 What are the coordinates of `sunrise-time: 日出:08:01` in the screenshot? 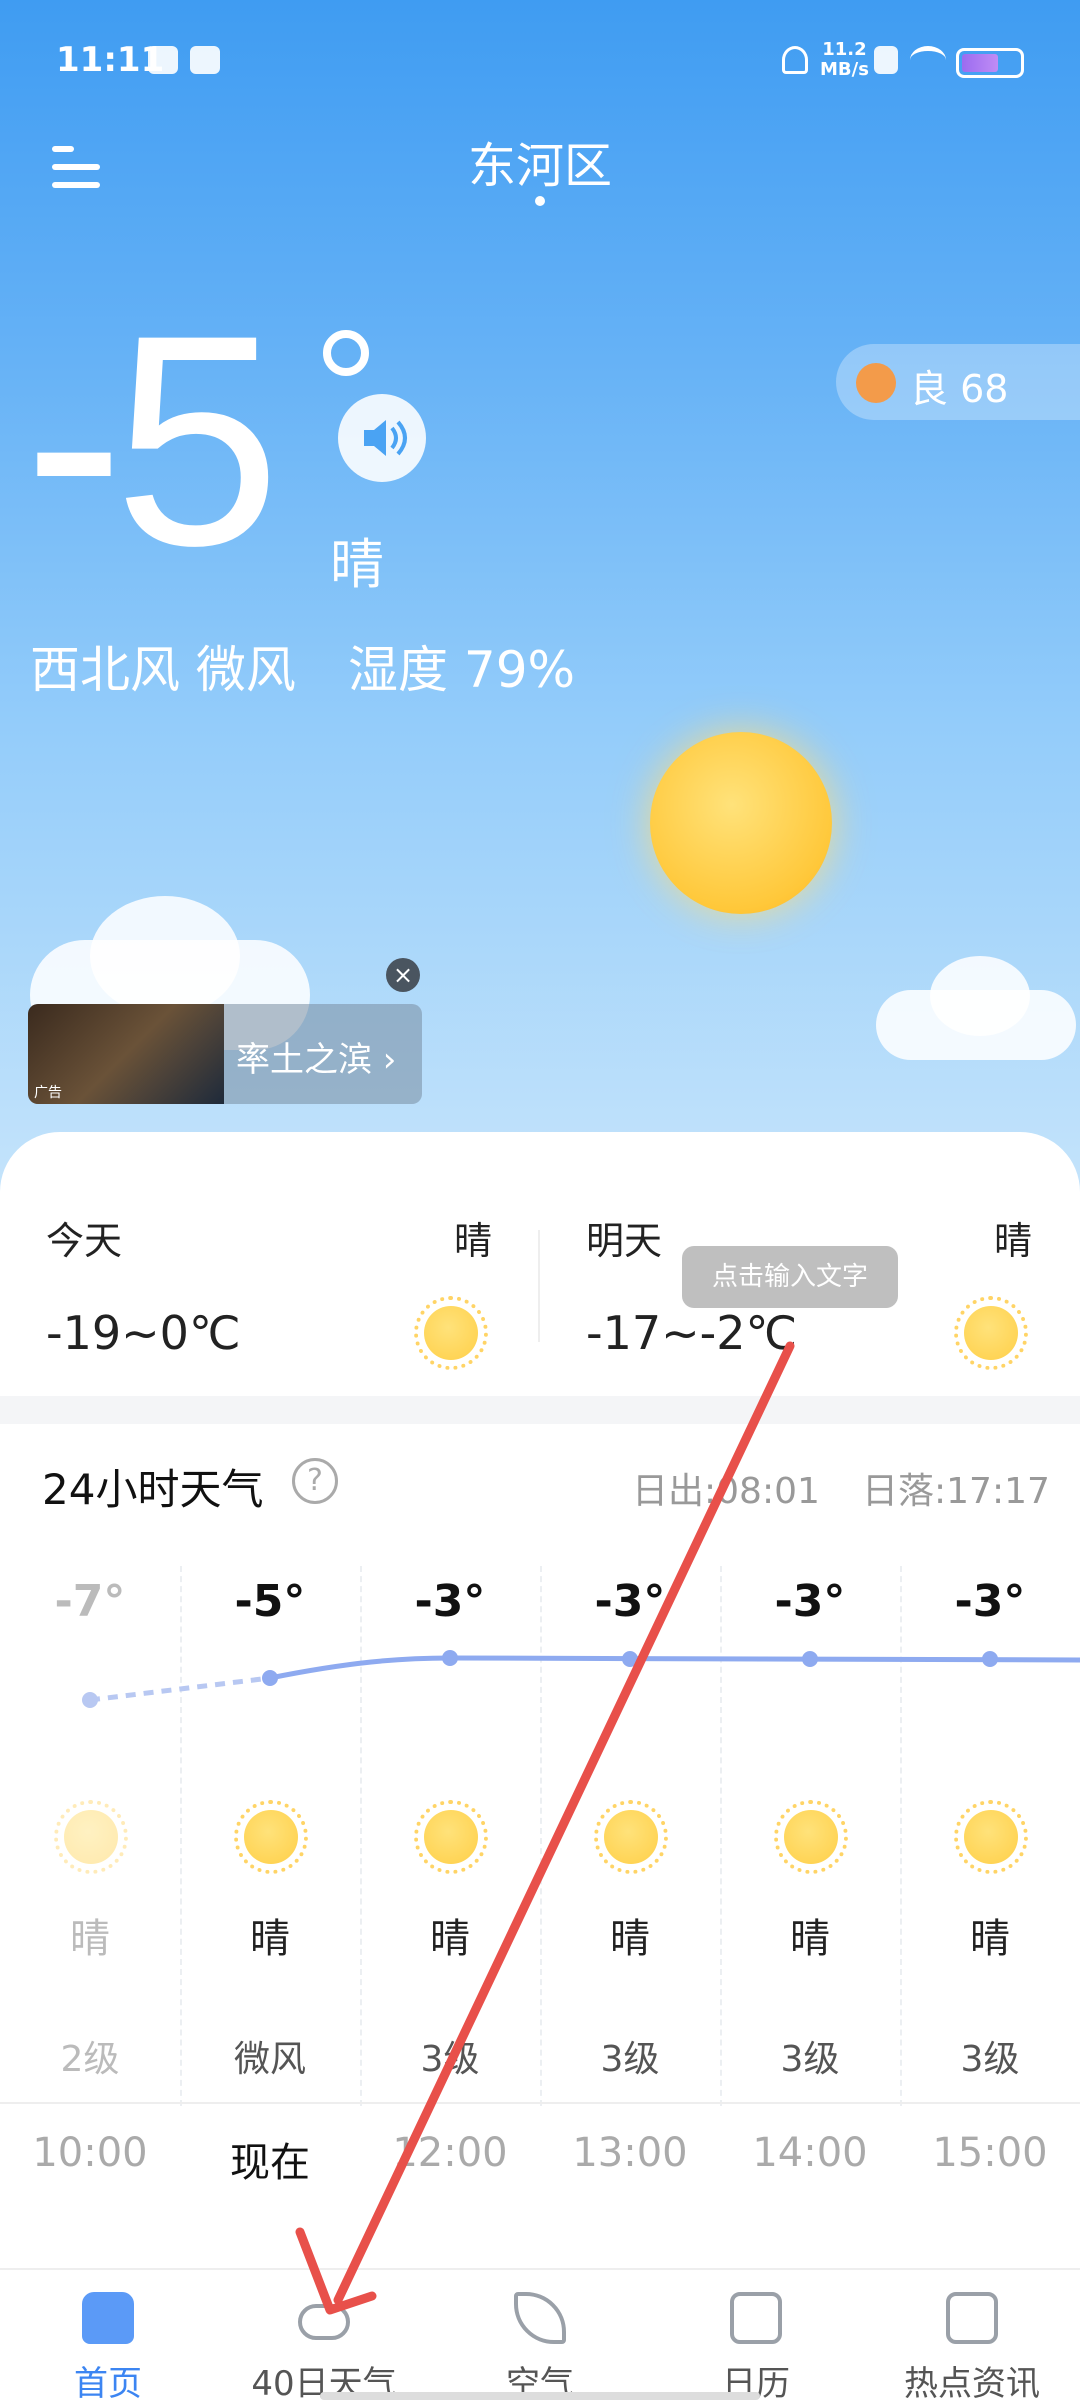 It's located at (726, 1491).